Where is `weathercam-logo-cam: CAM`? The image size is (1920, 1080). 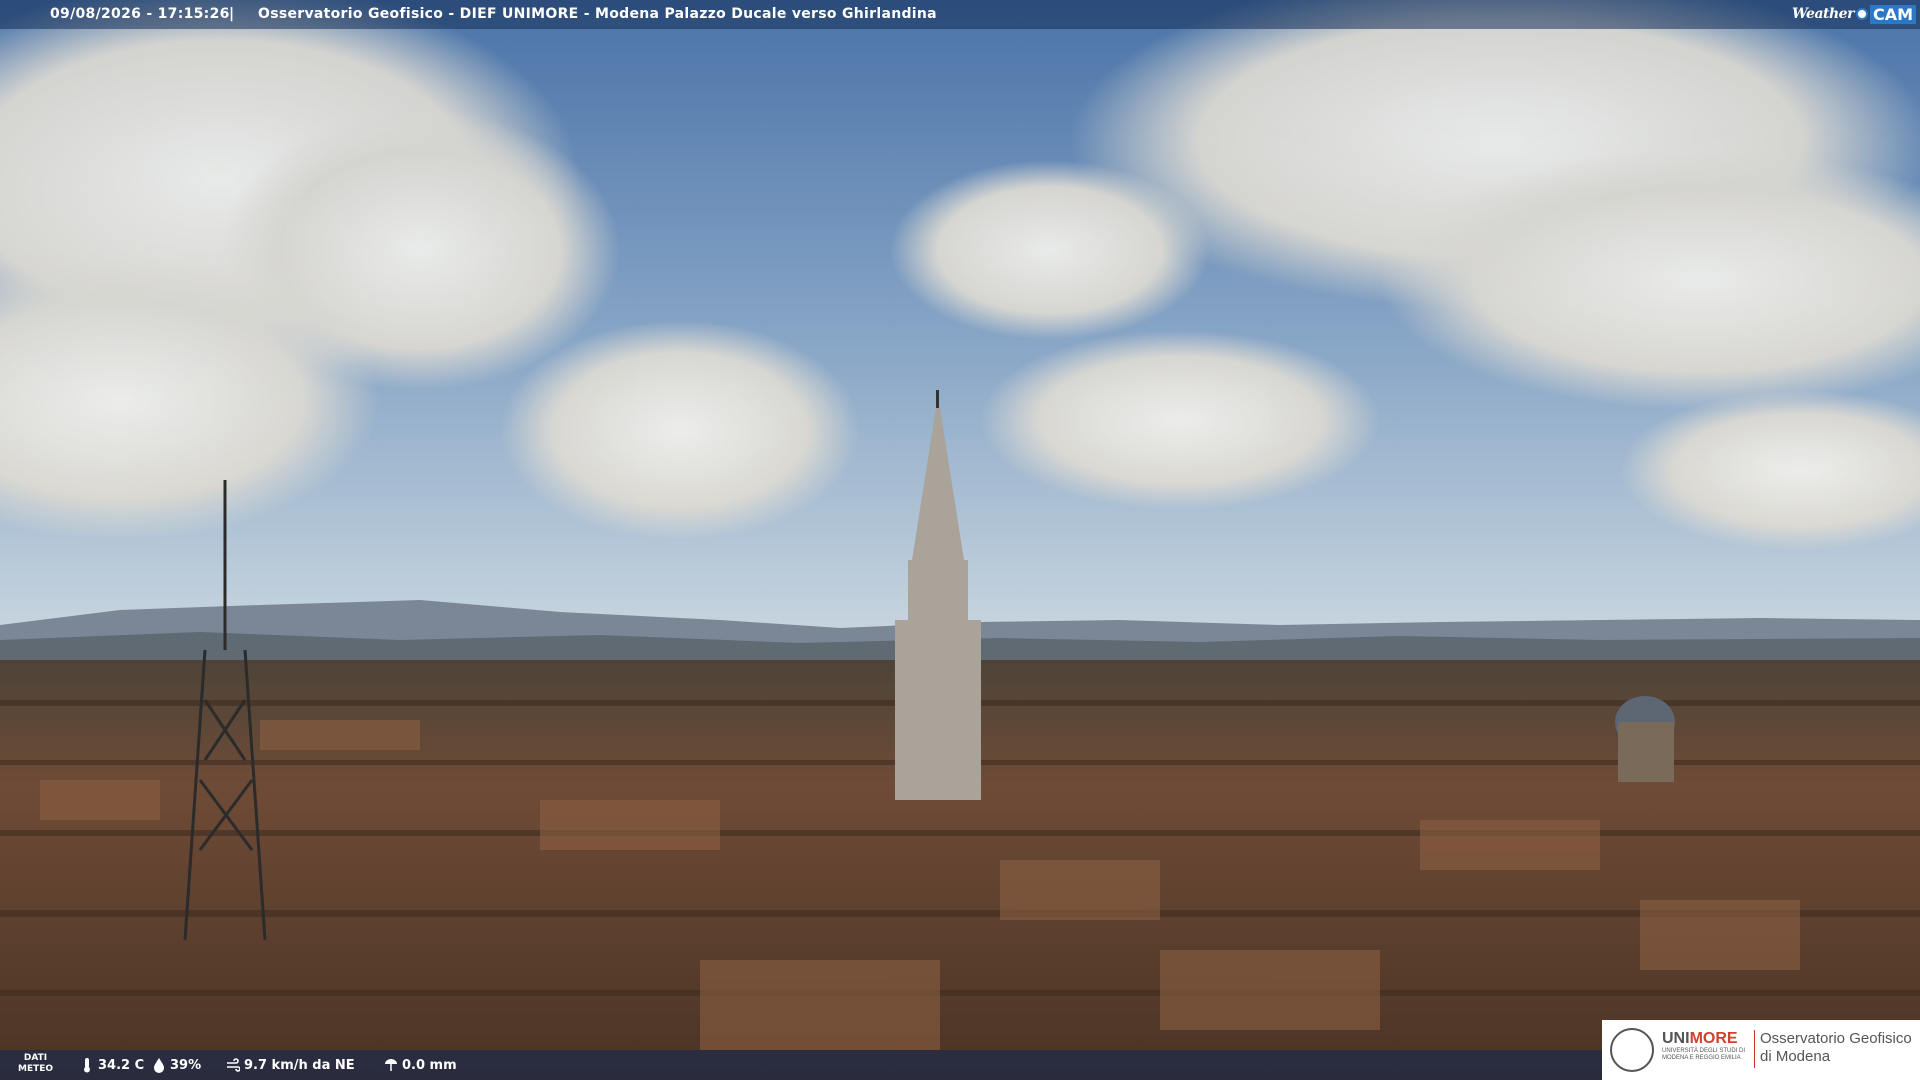
weathercam-logo-cam: CAM is located at coordinates (1892, 14).